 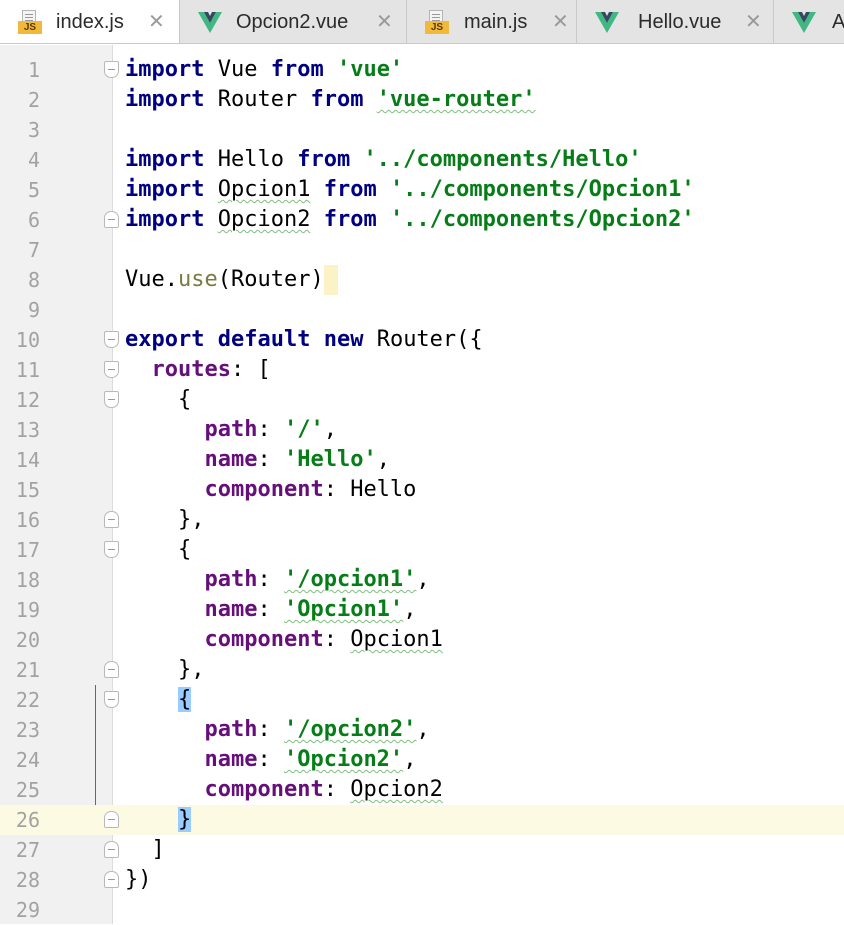 What do you see at coordinates (264, 189) in the screenshot?
I see `code-token: Opcion1` at bounding box center [264, 189].